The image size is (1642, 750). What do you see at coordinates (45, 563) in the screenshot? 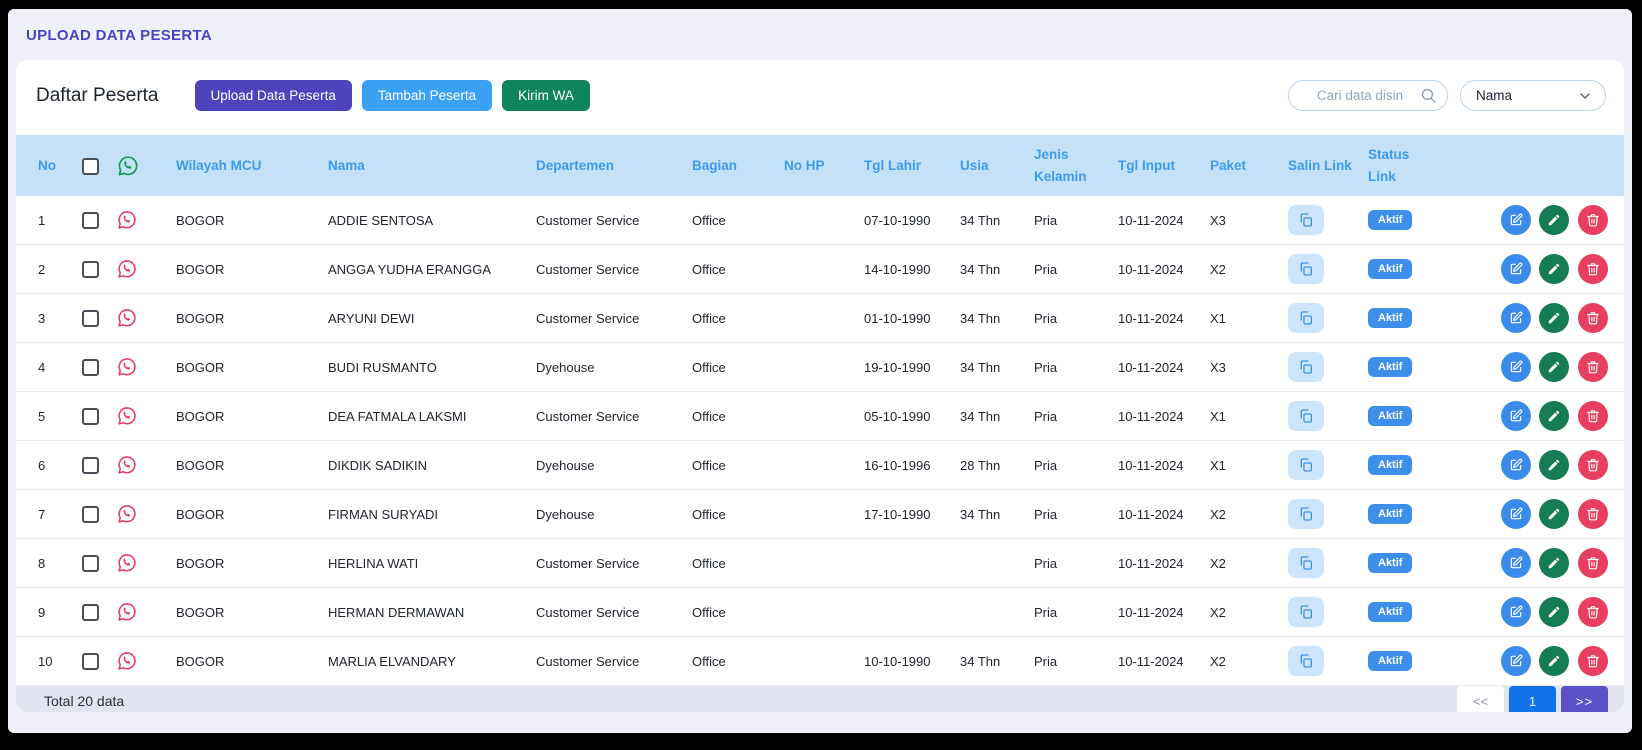
I see `row-number: 8` at bounding box center [45, 563].